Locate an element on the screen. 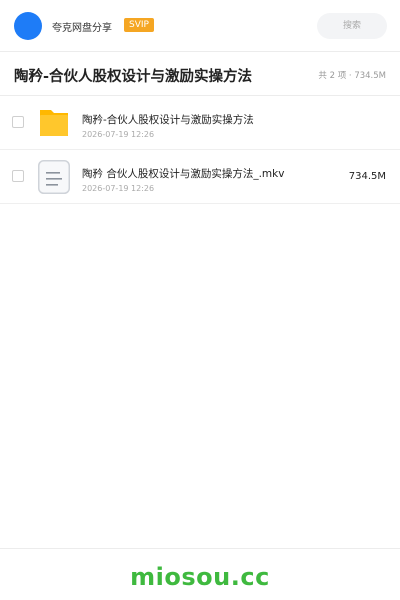  file-name: 陶矜 合伙人股权设计与激励实操方法_.mkv is located at coordinates (183, 173).